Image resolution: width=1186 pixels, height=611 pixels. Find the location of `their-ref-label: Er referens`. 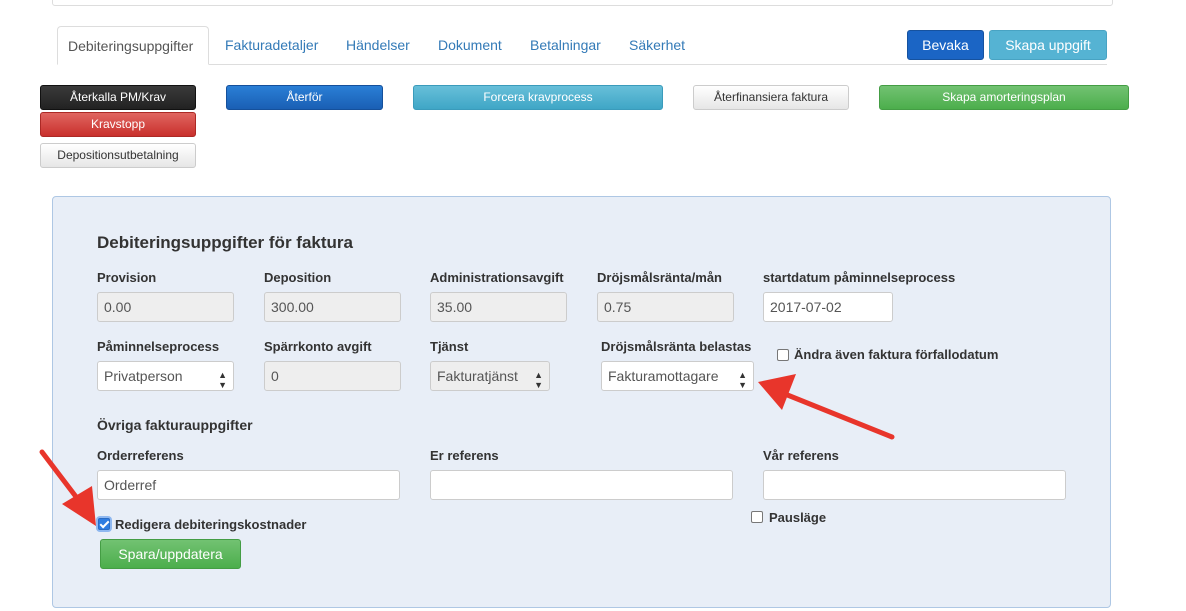

their-ref-label: Er referens is located at coordinates (464, 455).